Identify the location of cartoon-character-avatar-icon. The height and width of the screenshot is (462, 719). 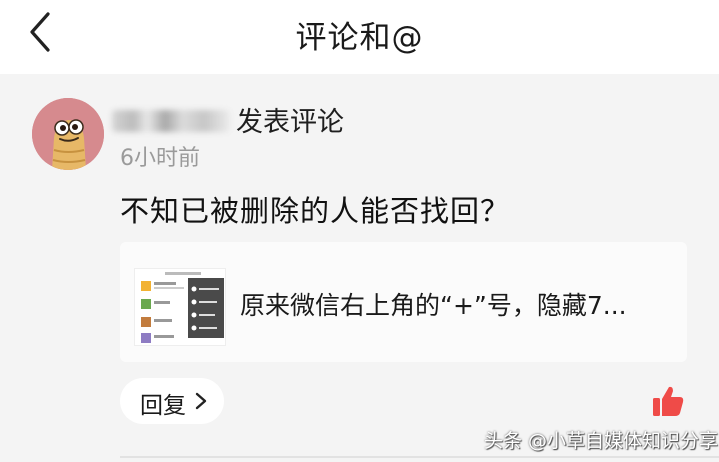
(68, 134).